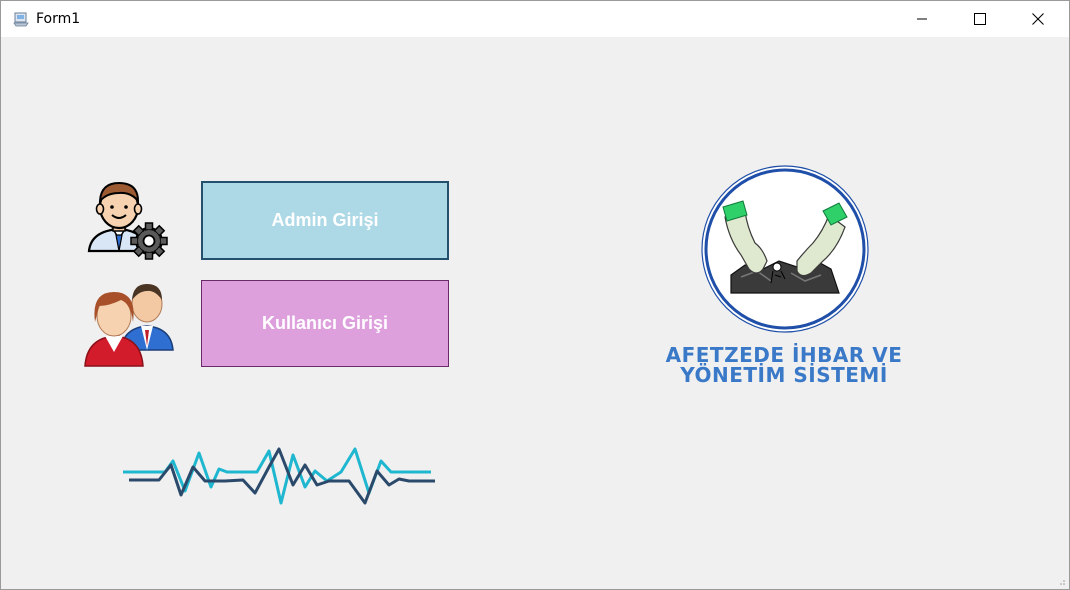  Describe the element at coordinates (1062, 582) in the screenshot. I see `resize-grip-icon` at that location.